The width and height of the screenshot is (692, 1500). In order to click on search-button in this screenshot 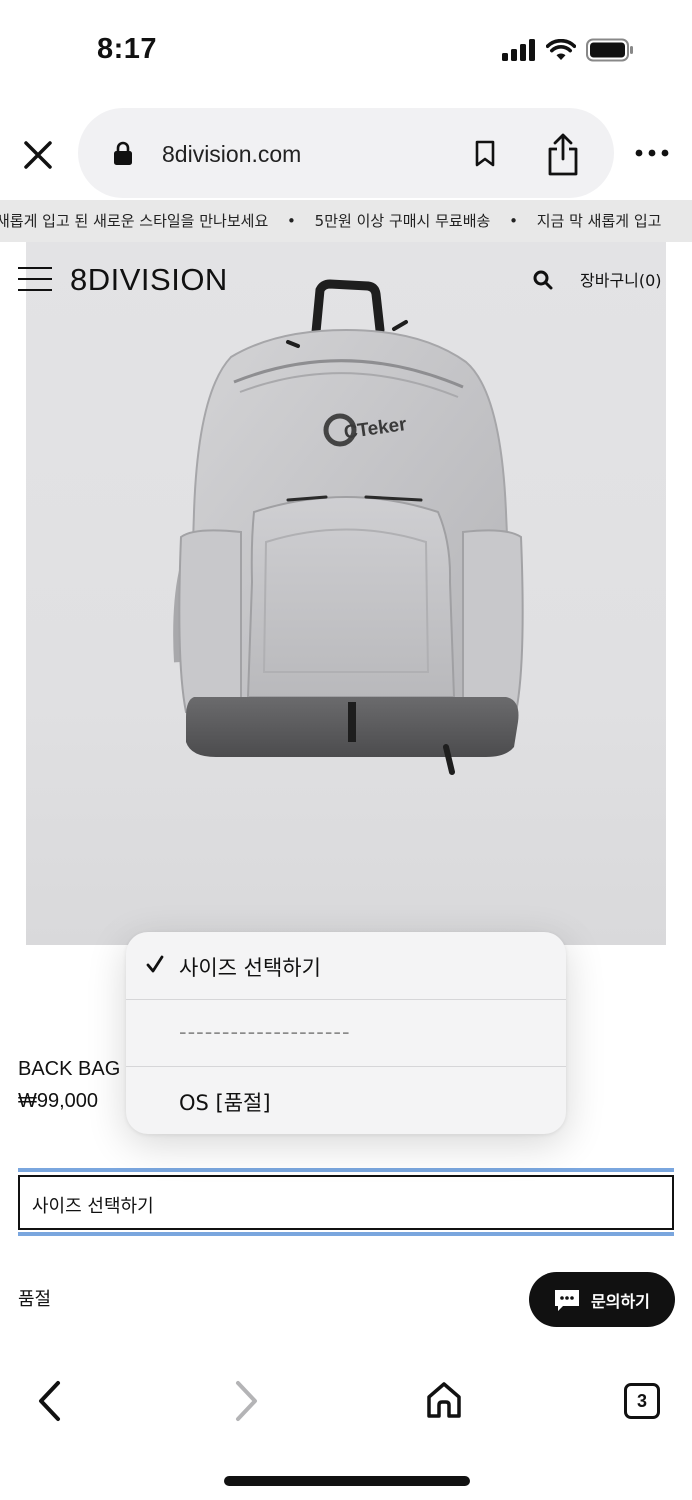, I will do `click(543, 282)`.